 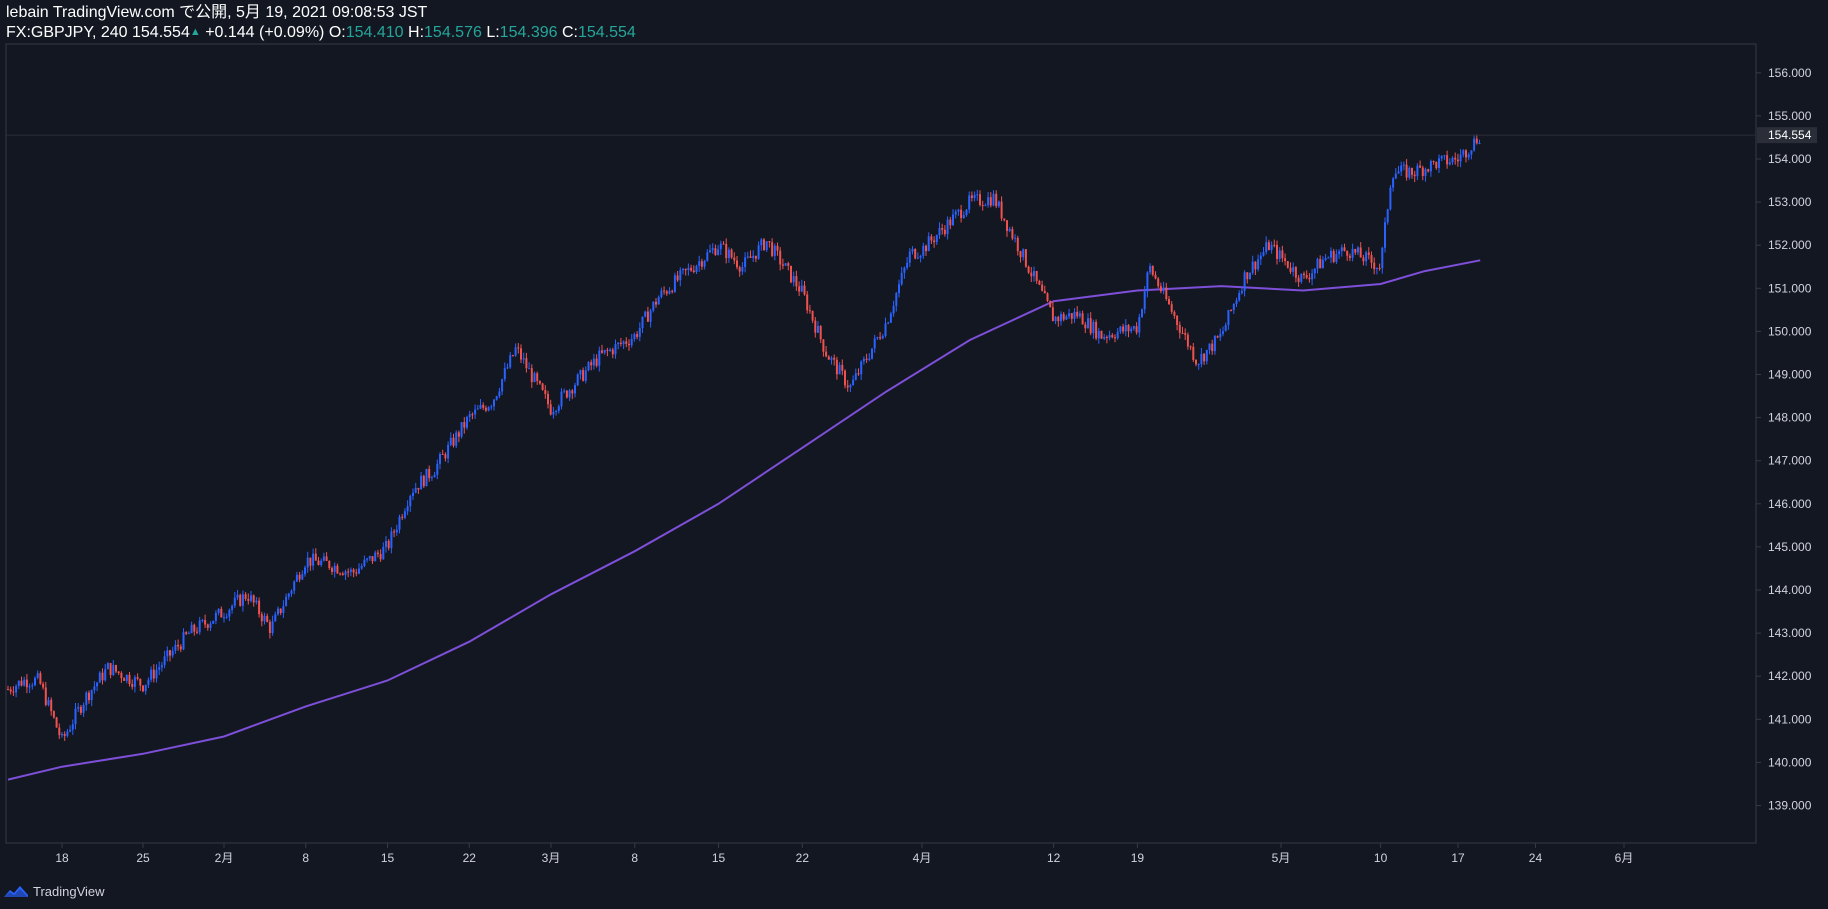 What do you see at coordinates (1790, 418) in the screenshot?
I see `y-tick-label: 148.000` at bounding box center [1790, 418].